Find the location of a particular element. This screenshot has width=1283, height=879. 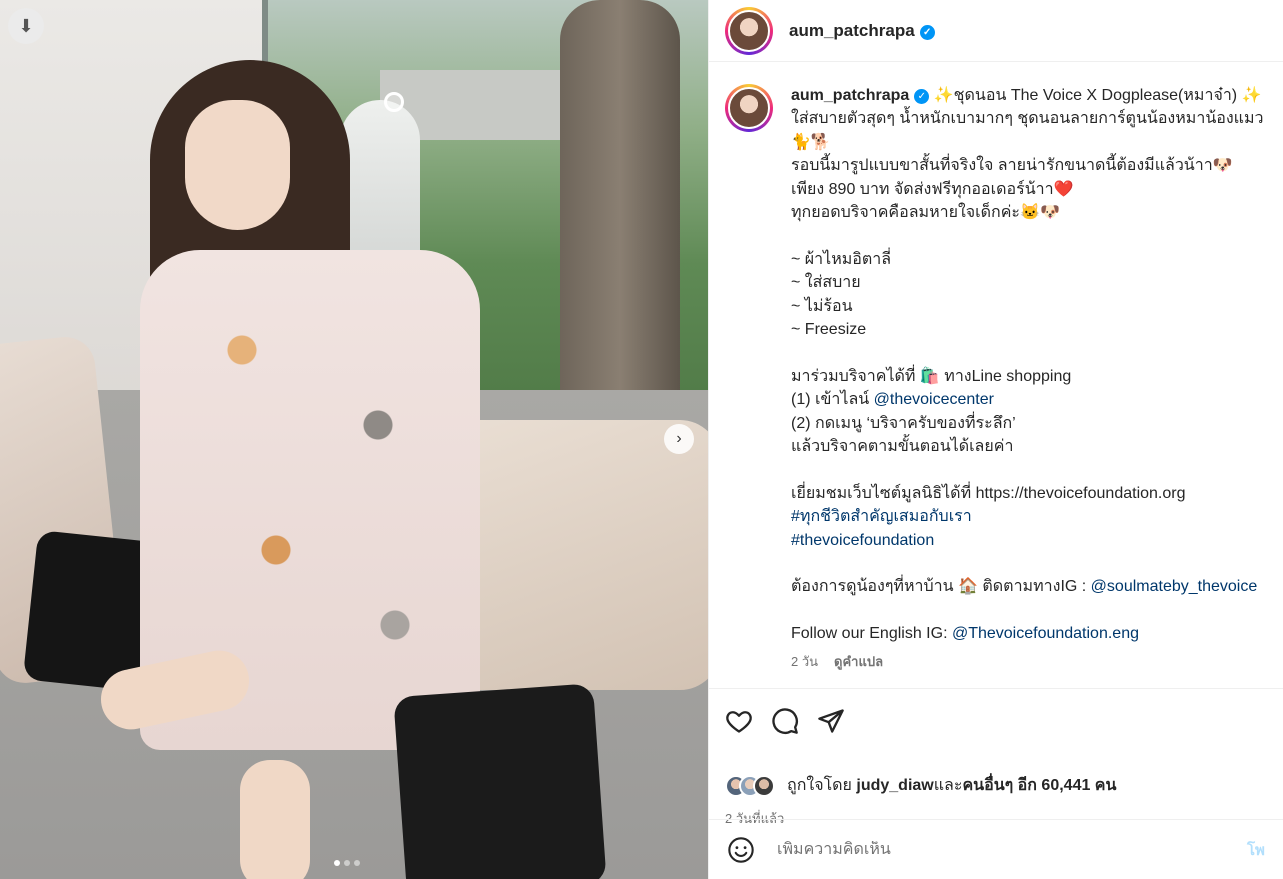

carousel-dot-active is located at coordinates (337, 863).